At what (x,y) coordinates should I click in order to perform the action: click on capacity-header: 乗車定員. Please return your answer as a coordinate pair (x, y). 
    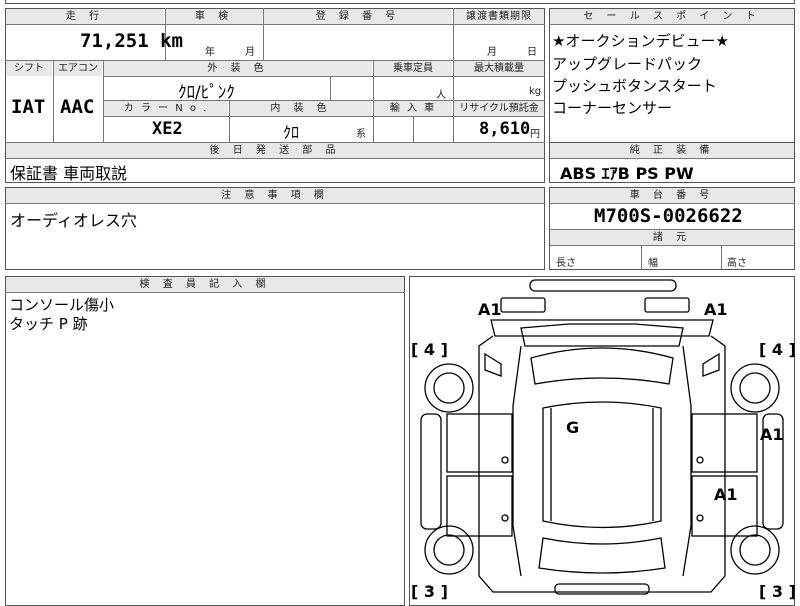
    Looking at the image, I should click on (413, 68).